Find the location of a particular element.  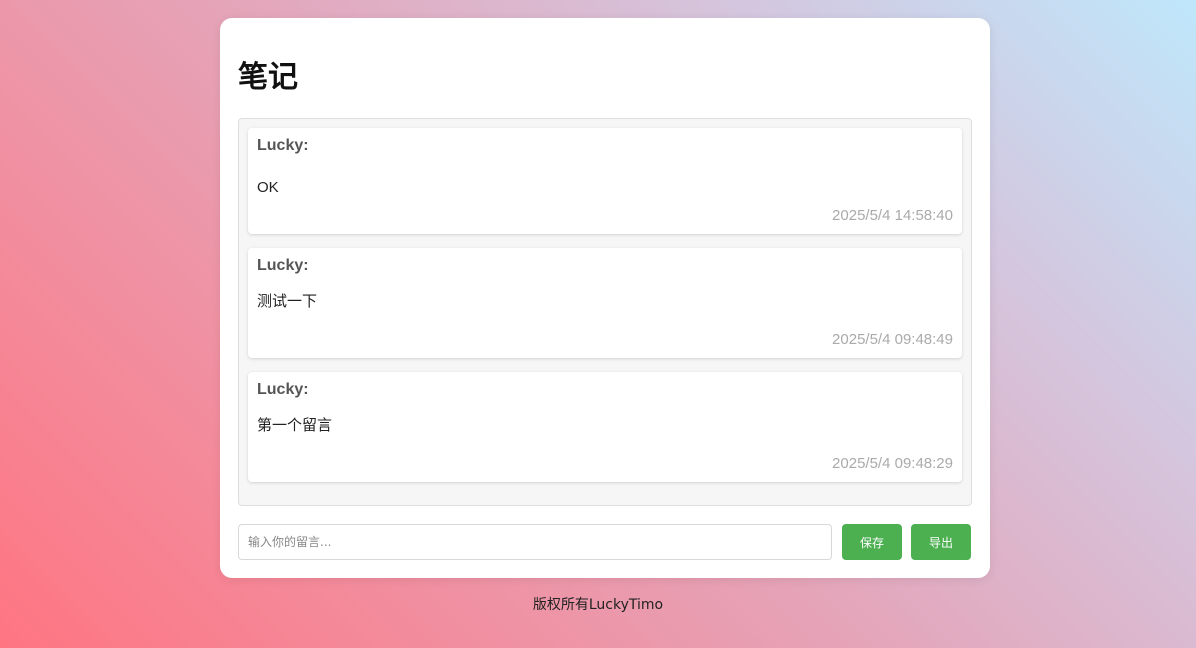

composer-row: 保存 导出 is located at coordinates (605, 542).